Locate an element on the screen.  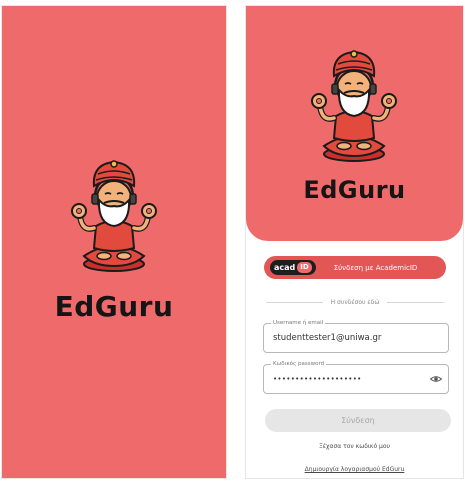
create-account-link: Δημιουργία λογαριασμού EdGuru is located at coordinates (354, 469).